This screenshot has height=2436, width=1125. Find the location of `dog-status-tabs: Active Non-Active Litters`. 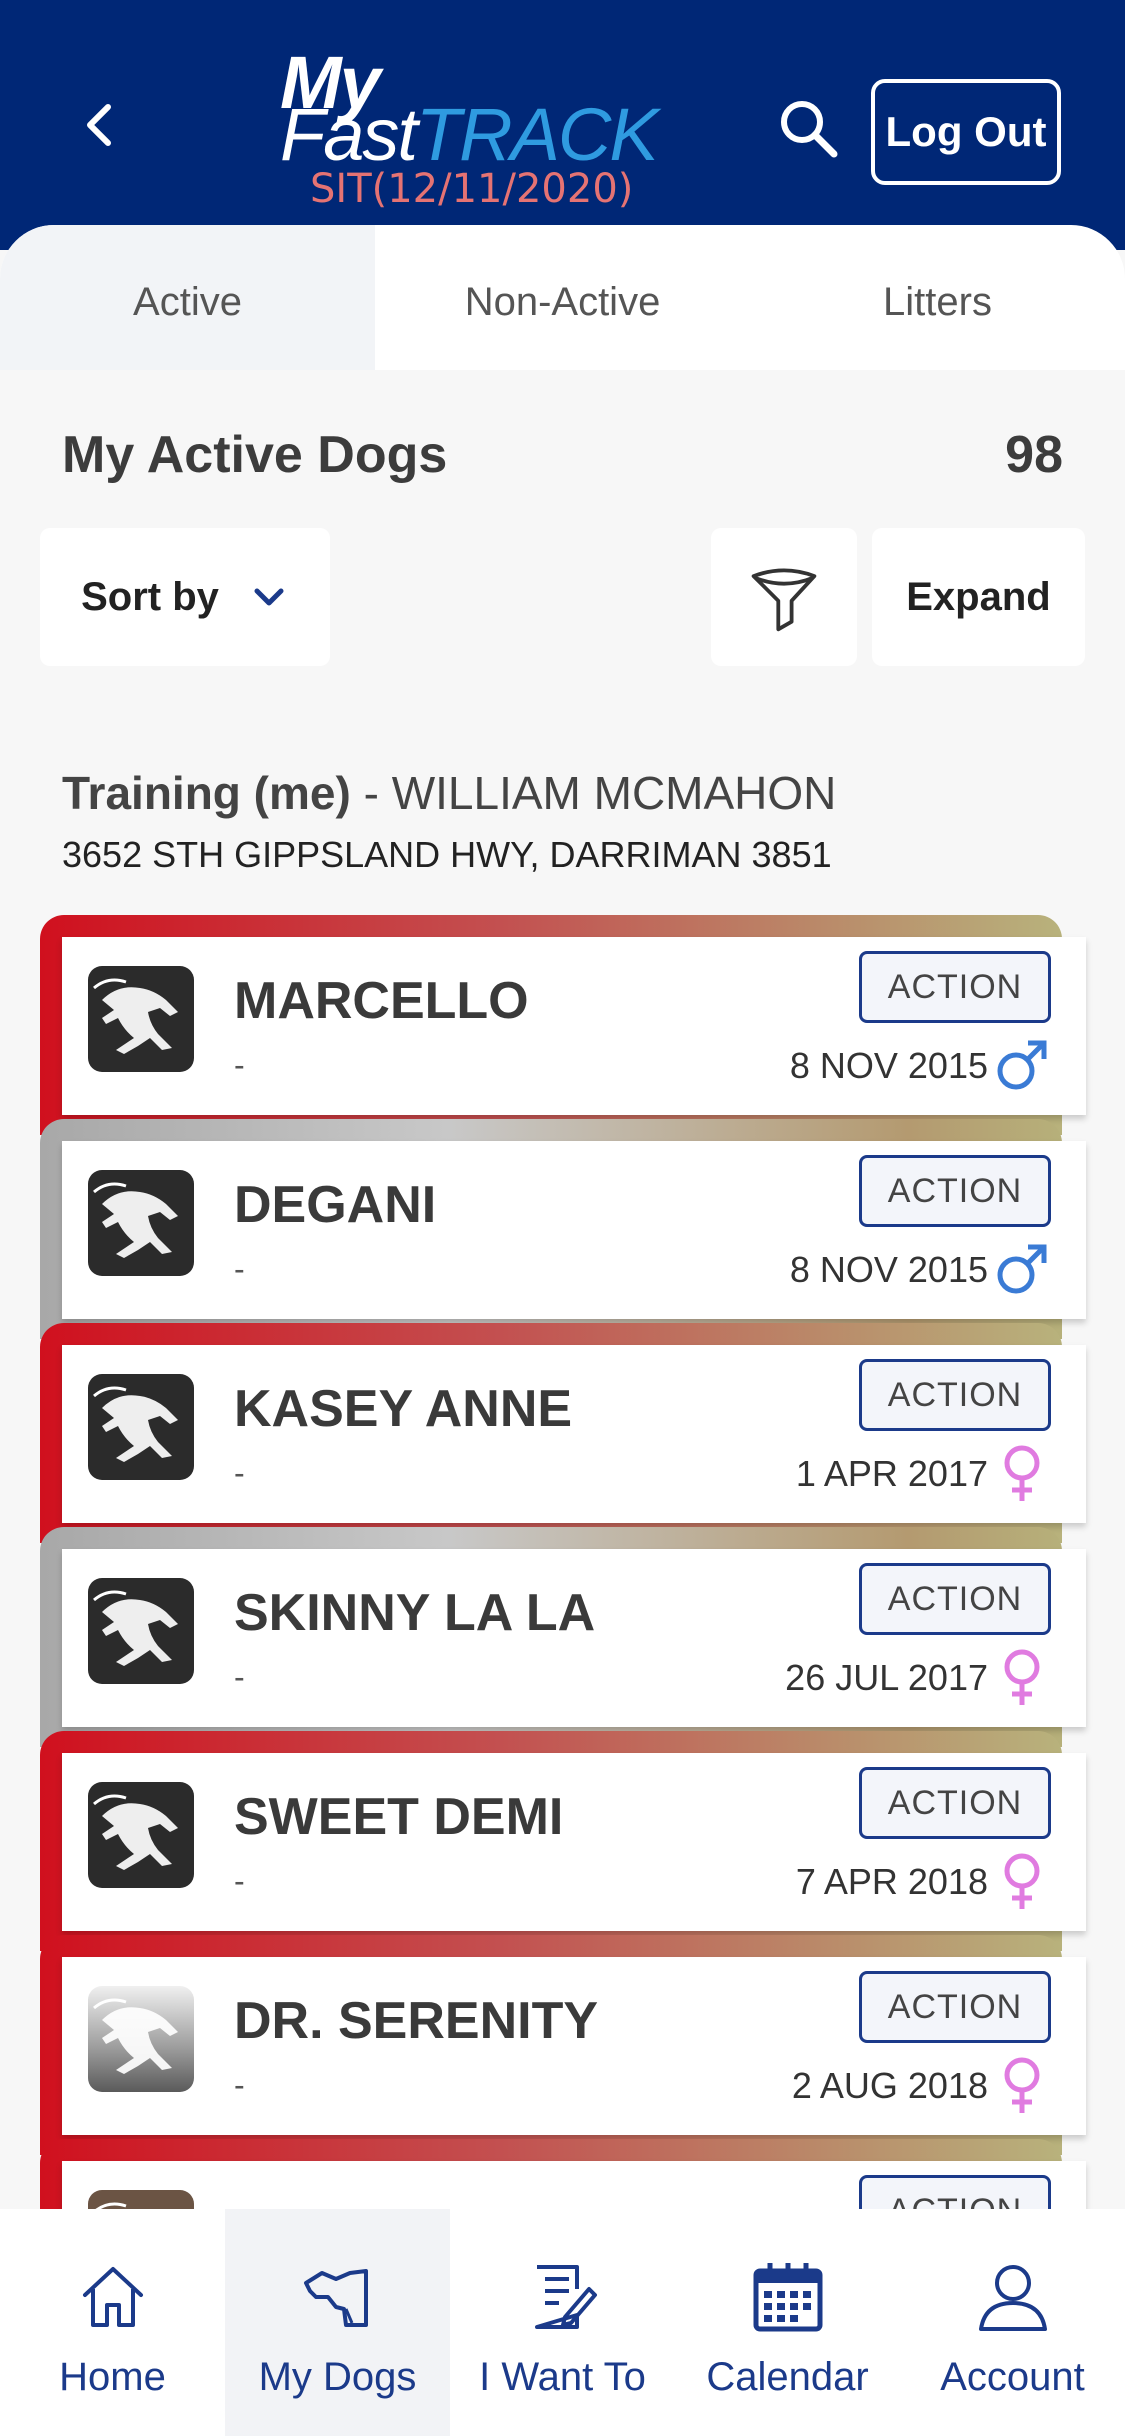

dog-status-tabs: Active Non-Active Litters is located at coordinates (562, 297).